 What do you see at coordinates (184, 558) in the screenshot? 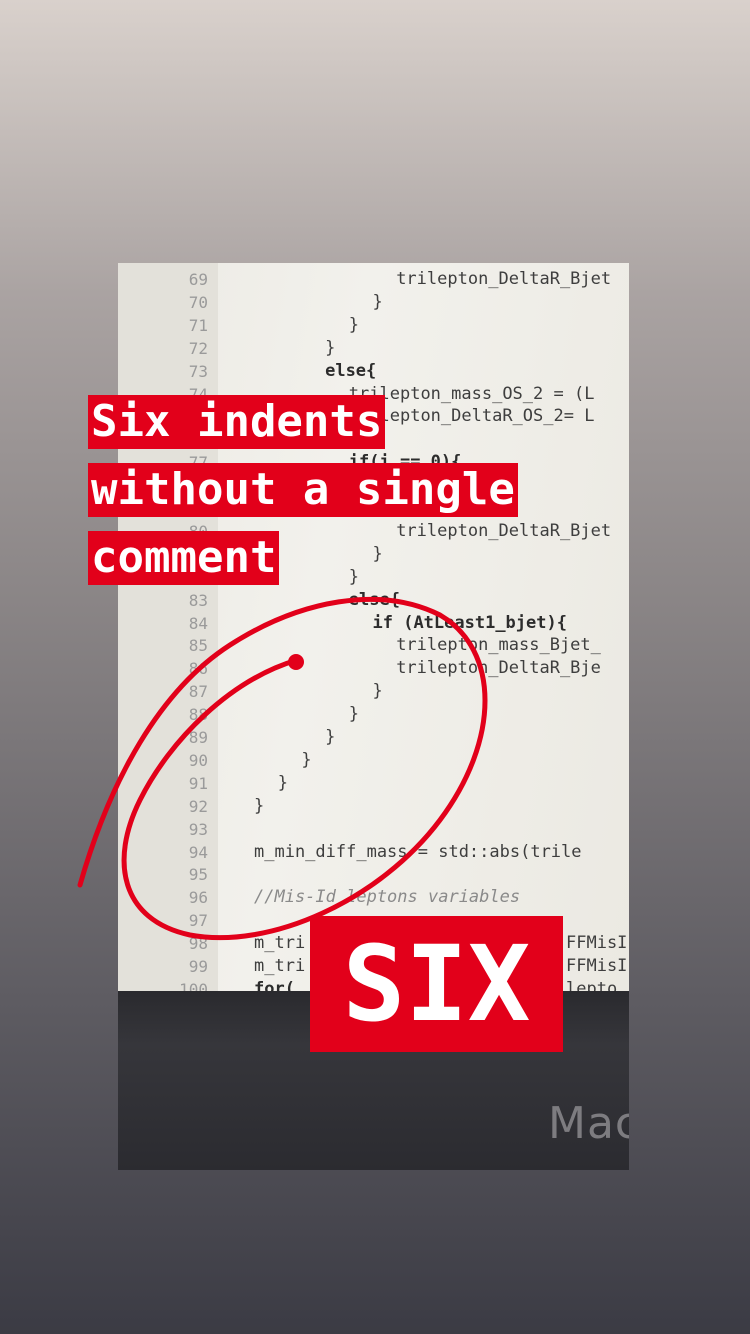
I see `caption-line-3: comment` at bounding box center [184, 558].